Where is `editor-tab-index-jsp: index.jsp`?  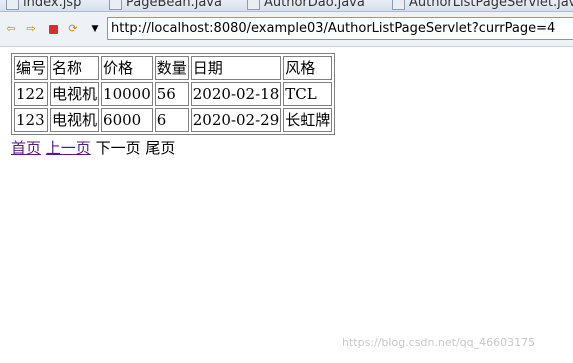
editor-tab-index-jsp: index.jsp is located at coordinates (43, 5).